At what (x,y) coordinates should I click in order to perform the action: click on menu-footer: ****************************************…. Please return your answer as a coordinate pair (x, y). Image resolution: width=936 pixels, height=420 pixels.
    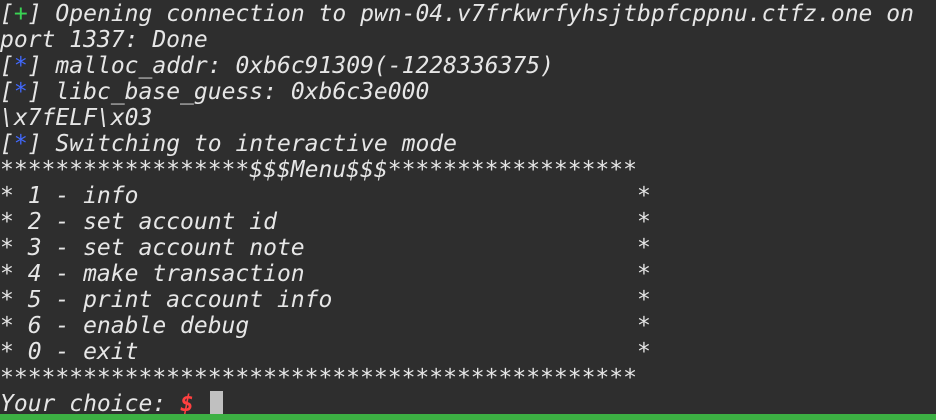
    Looking at the image, I should click on (318, 378).